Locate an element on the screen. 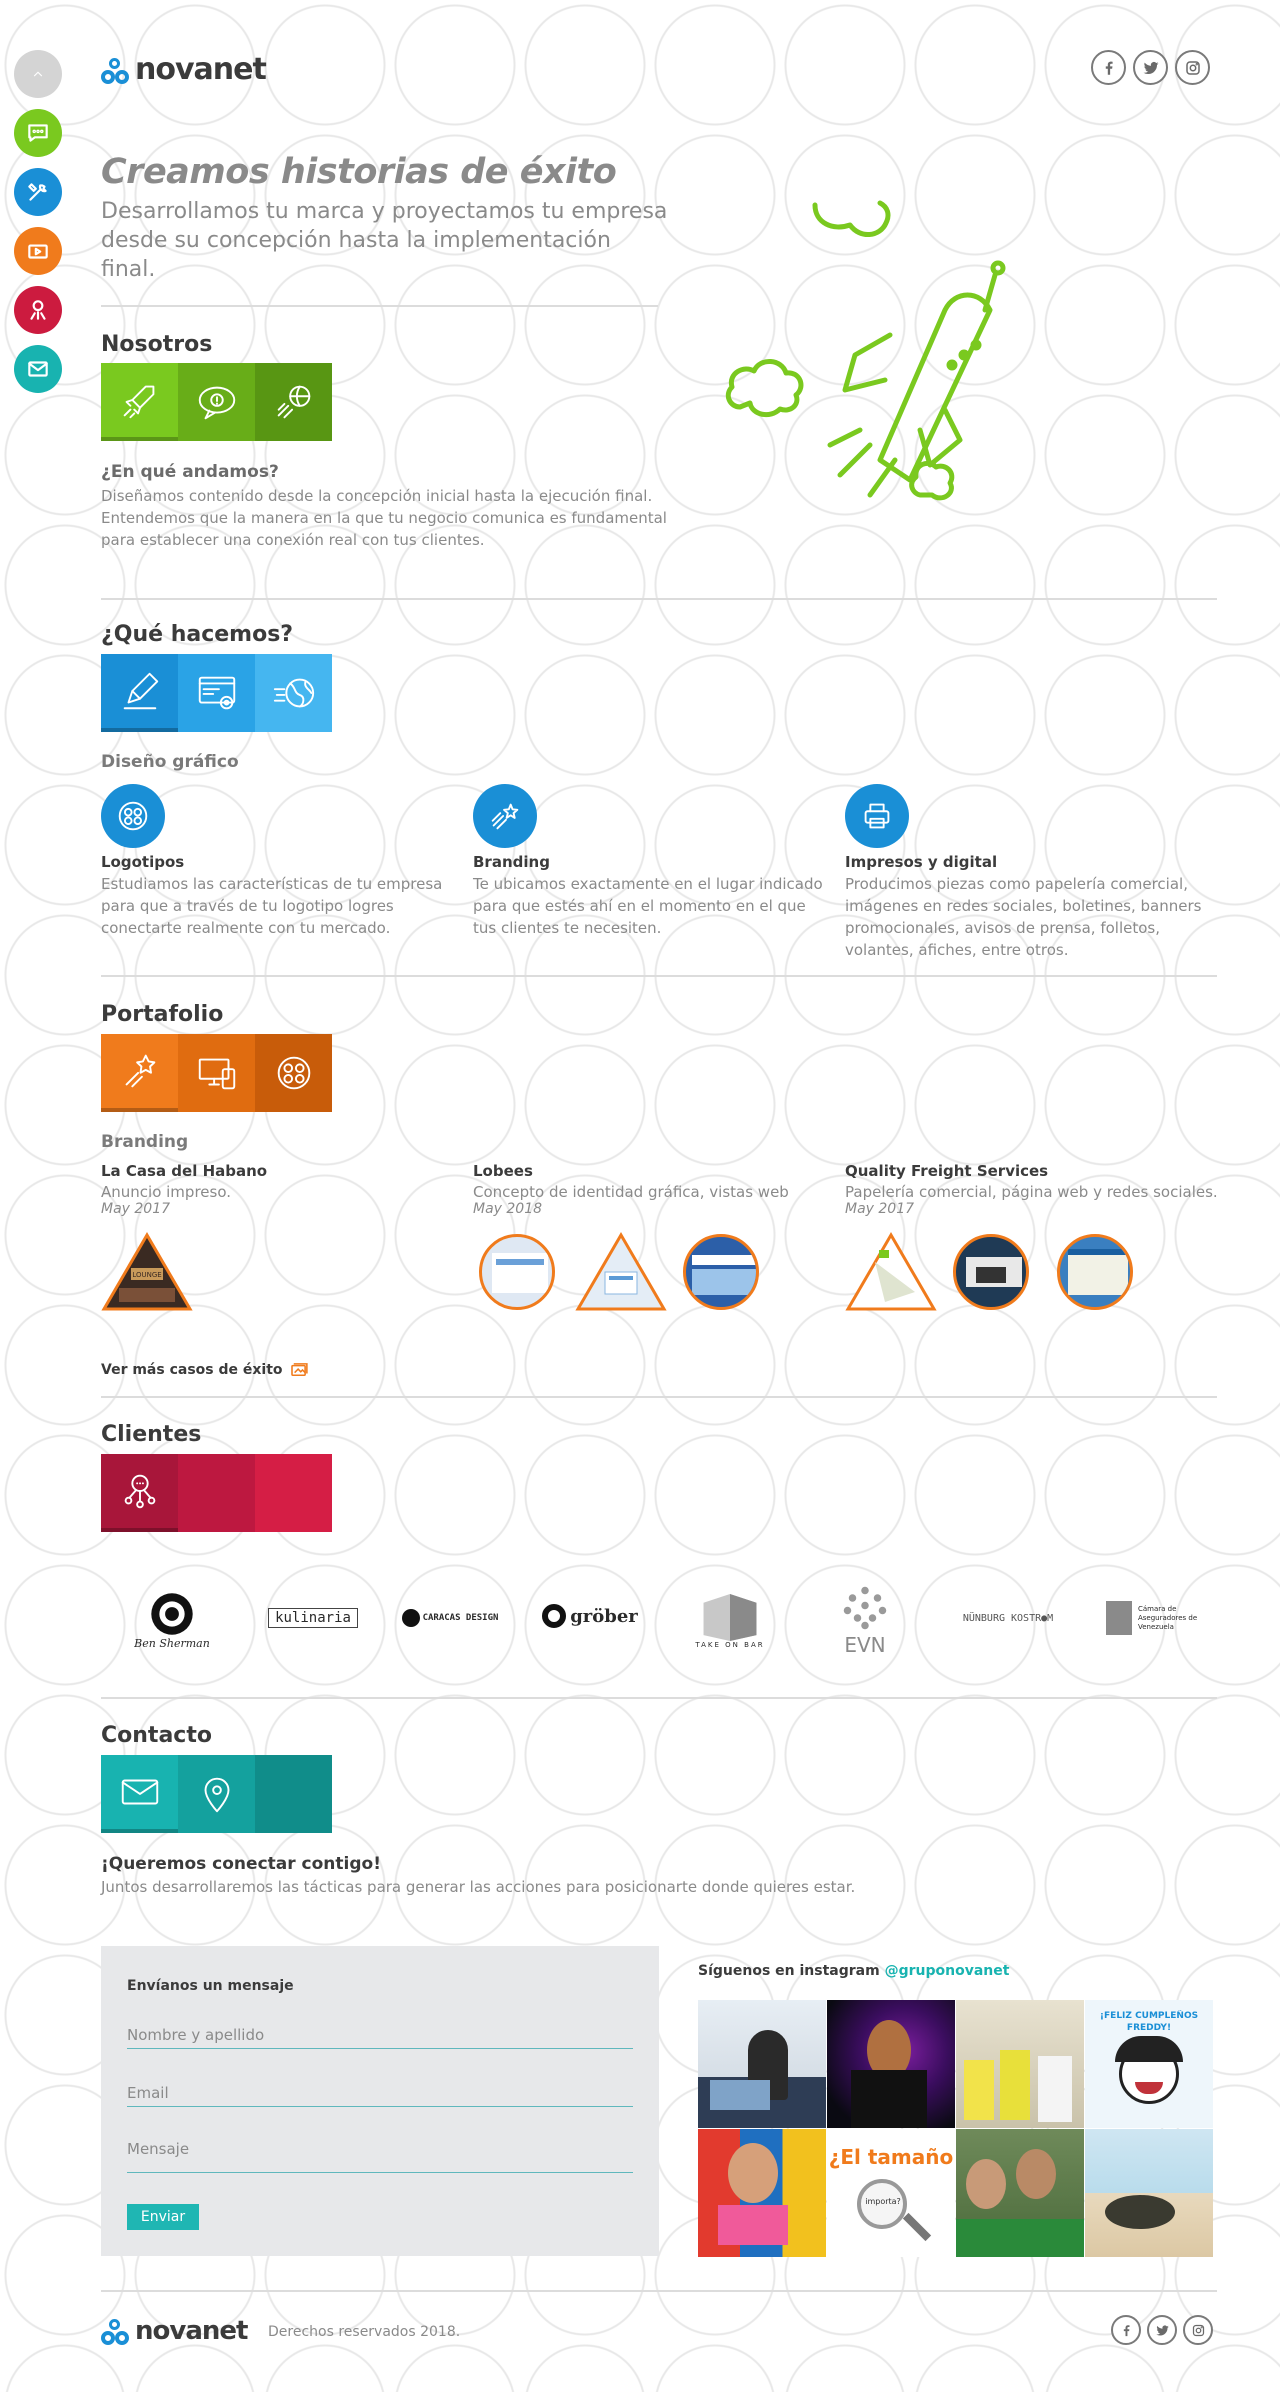 This screenshot has width=1280, height=2392. service-branding-title: Branding is located at coordinates (511, 862).